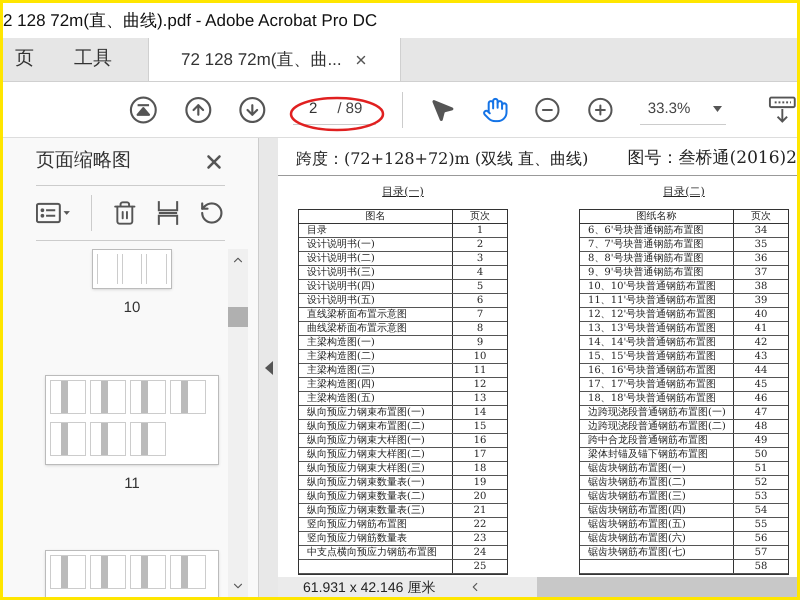 Image resolution: width=800 pixels, height=600 pixels. What do you see at coordinates (376, 426) in the screenshot?
I see `table-cell: 纵向预应力钢束布置图(二)` at bounding box center [376, 426].